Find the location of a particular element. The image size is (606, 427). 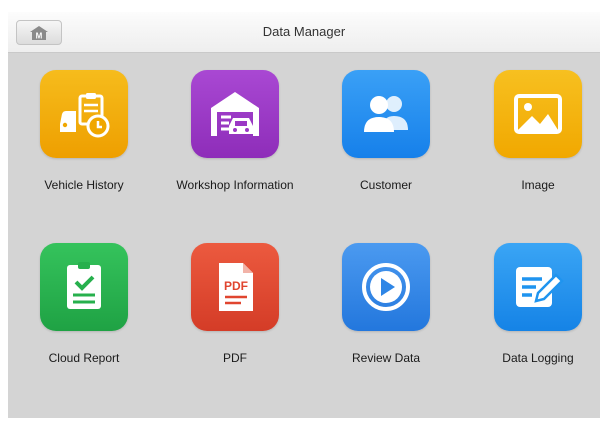

header-bar: M Data Manager is located at coordinates (304, 32).